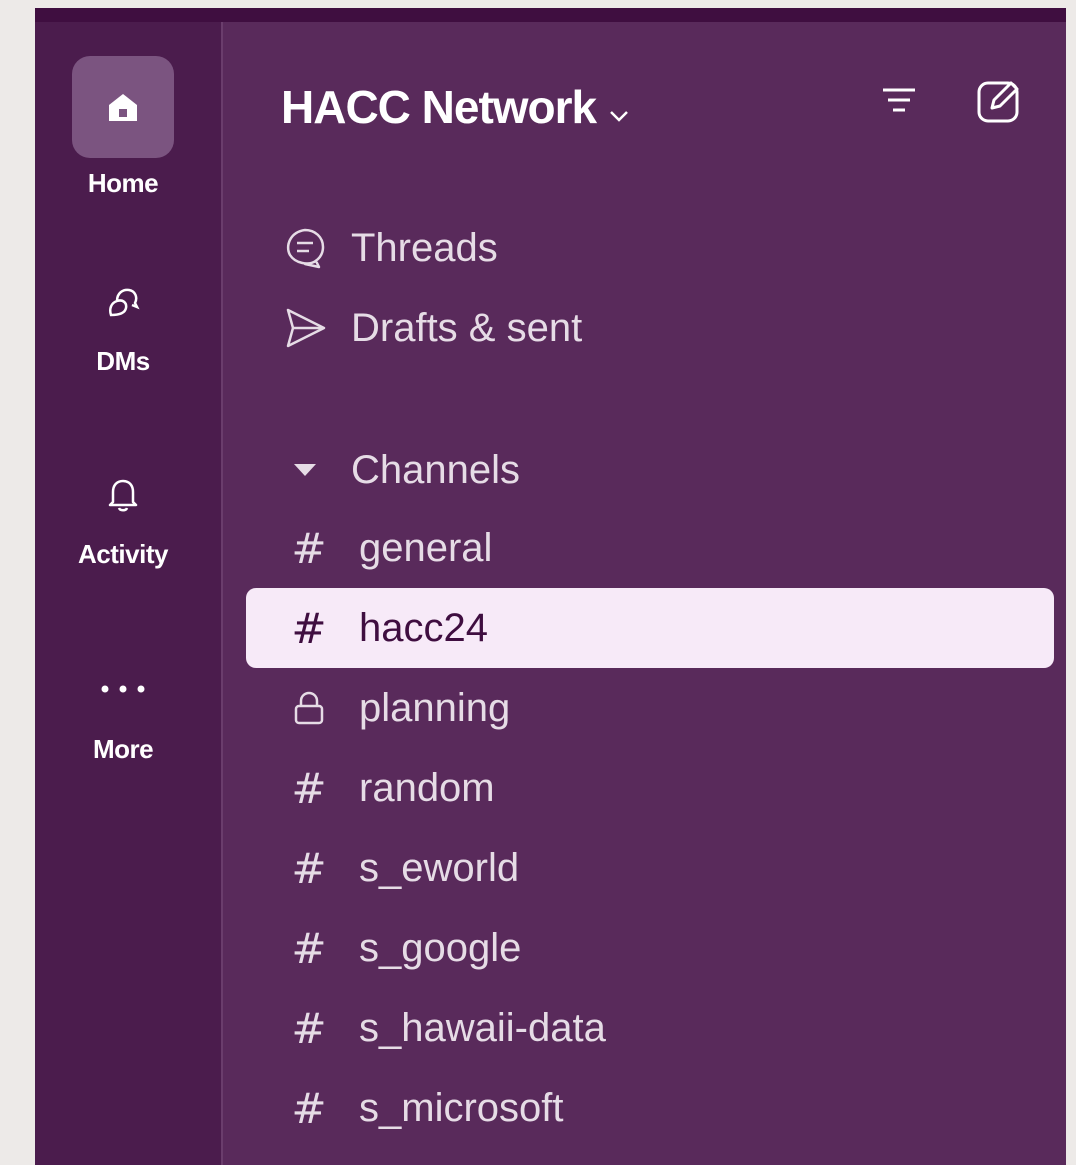 The height and width of the screenshot is (1165, 1076). Describe the element at coordinates (482, 1027) in the screenshot. I see `channel-name: s_hawaii-data` at that location.